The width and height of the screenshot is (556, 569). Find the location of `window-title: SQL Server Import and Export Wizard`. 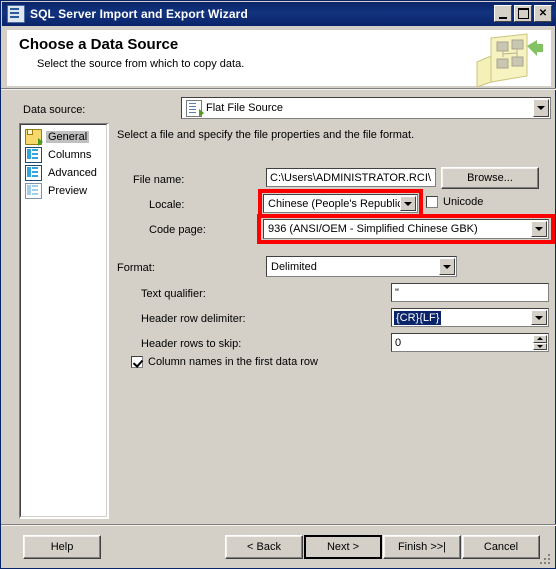

window-title: SQL Server Import and Export Wizard is located at coordinates (139, 14).